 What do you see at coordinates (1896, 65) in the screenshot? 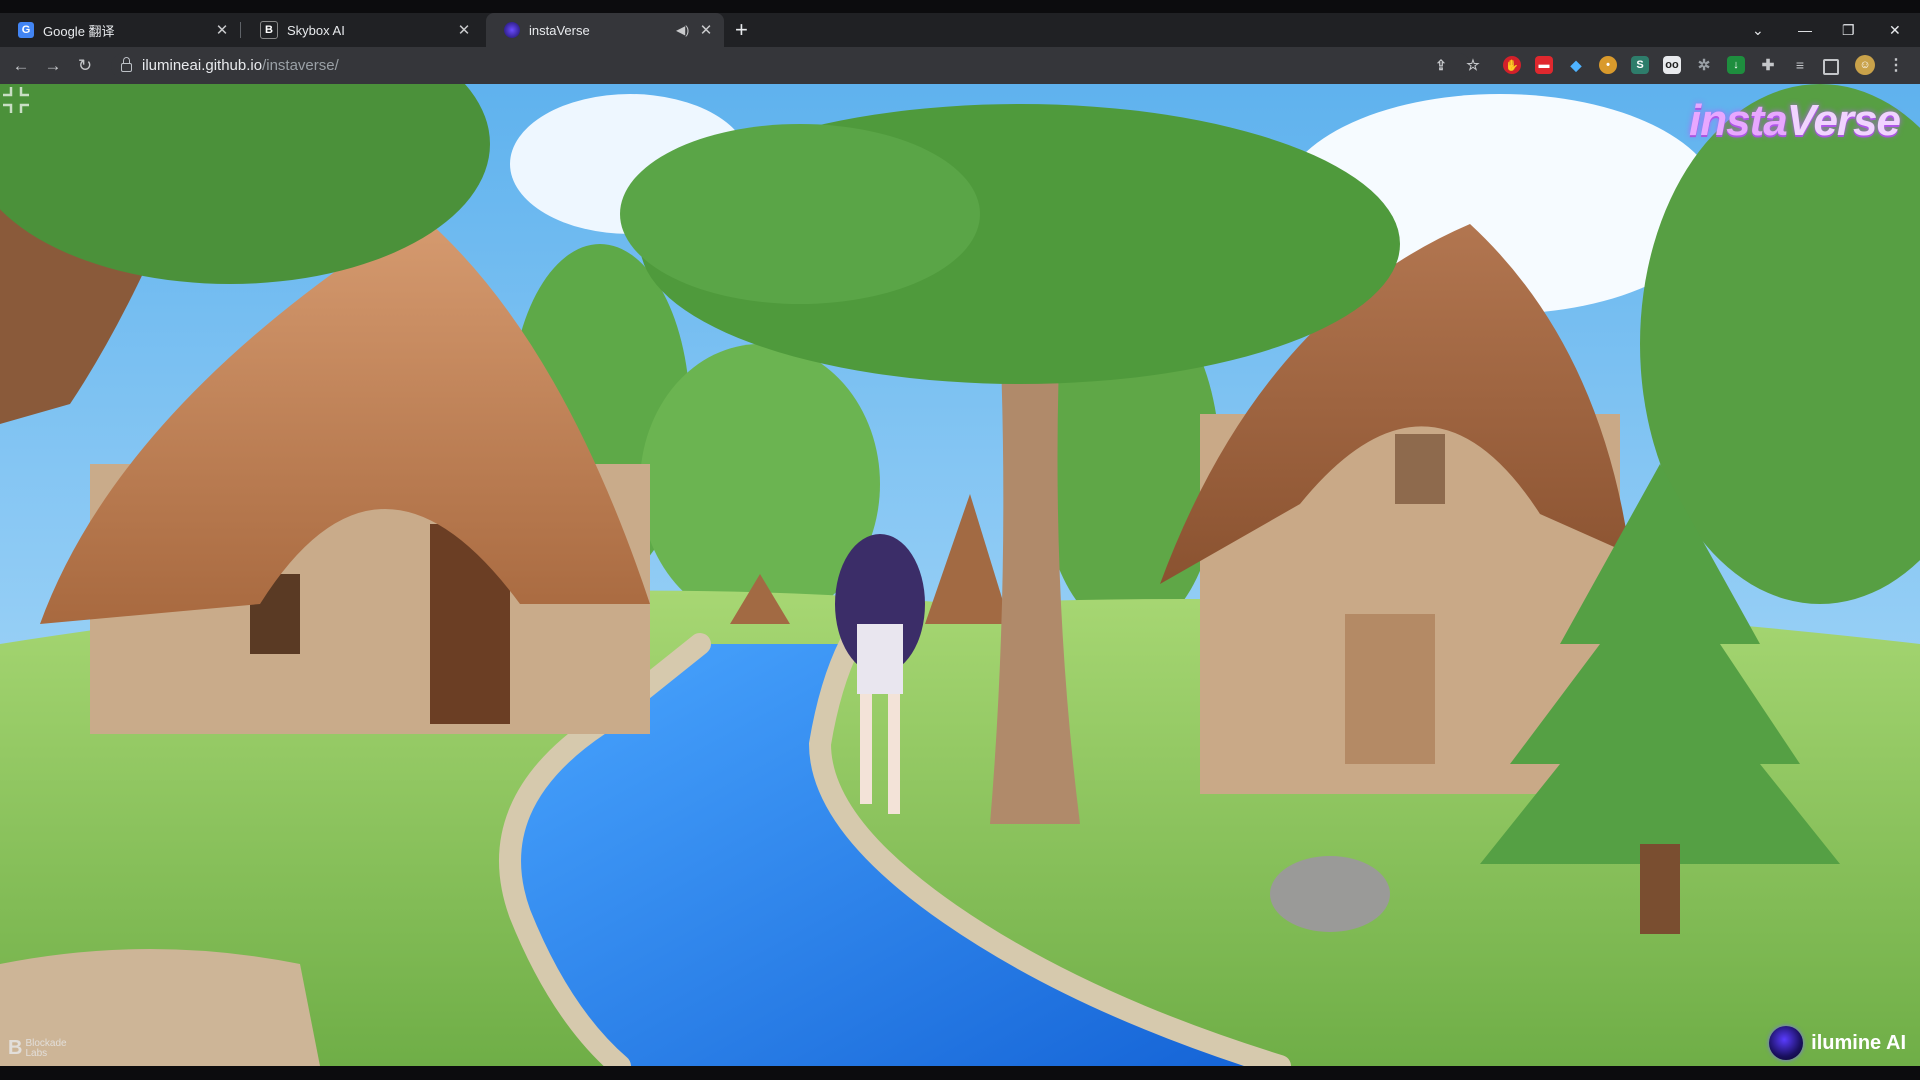
I see `more-icon: ⋮` at bounding box center [1896, 65].